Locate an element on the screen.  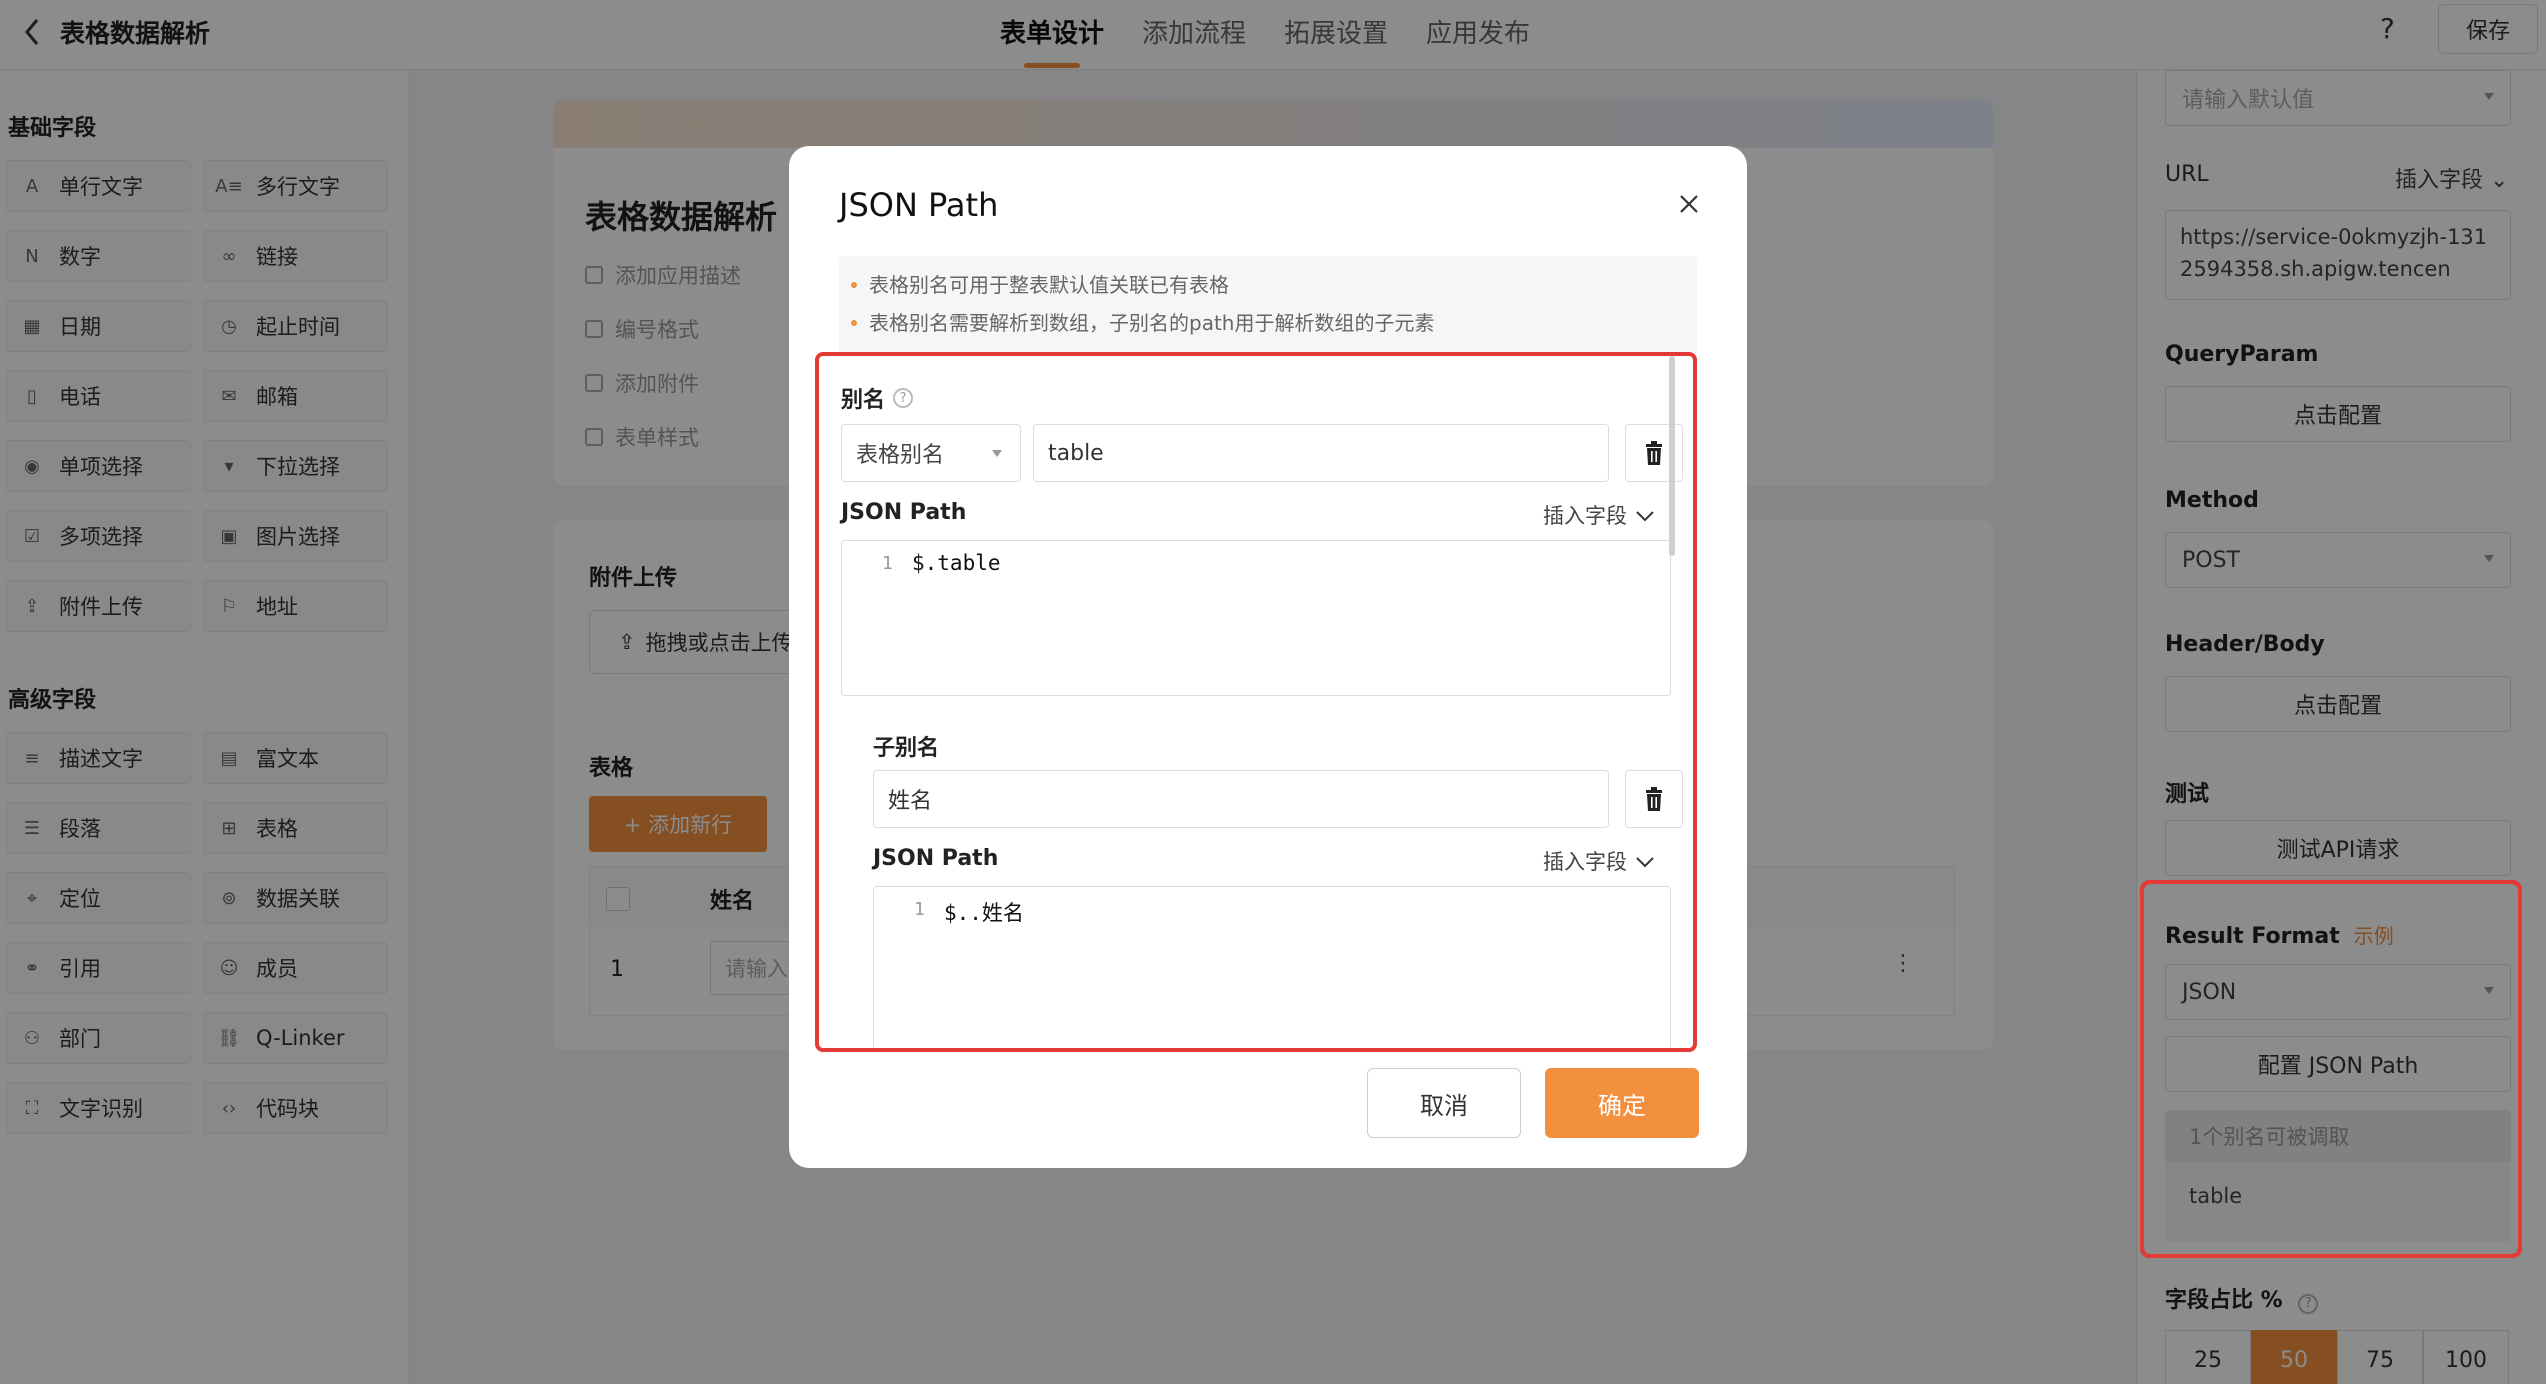
jsonpath-label: JSON Path is located at coordinates (904, 512).